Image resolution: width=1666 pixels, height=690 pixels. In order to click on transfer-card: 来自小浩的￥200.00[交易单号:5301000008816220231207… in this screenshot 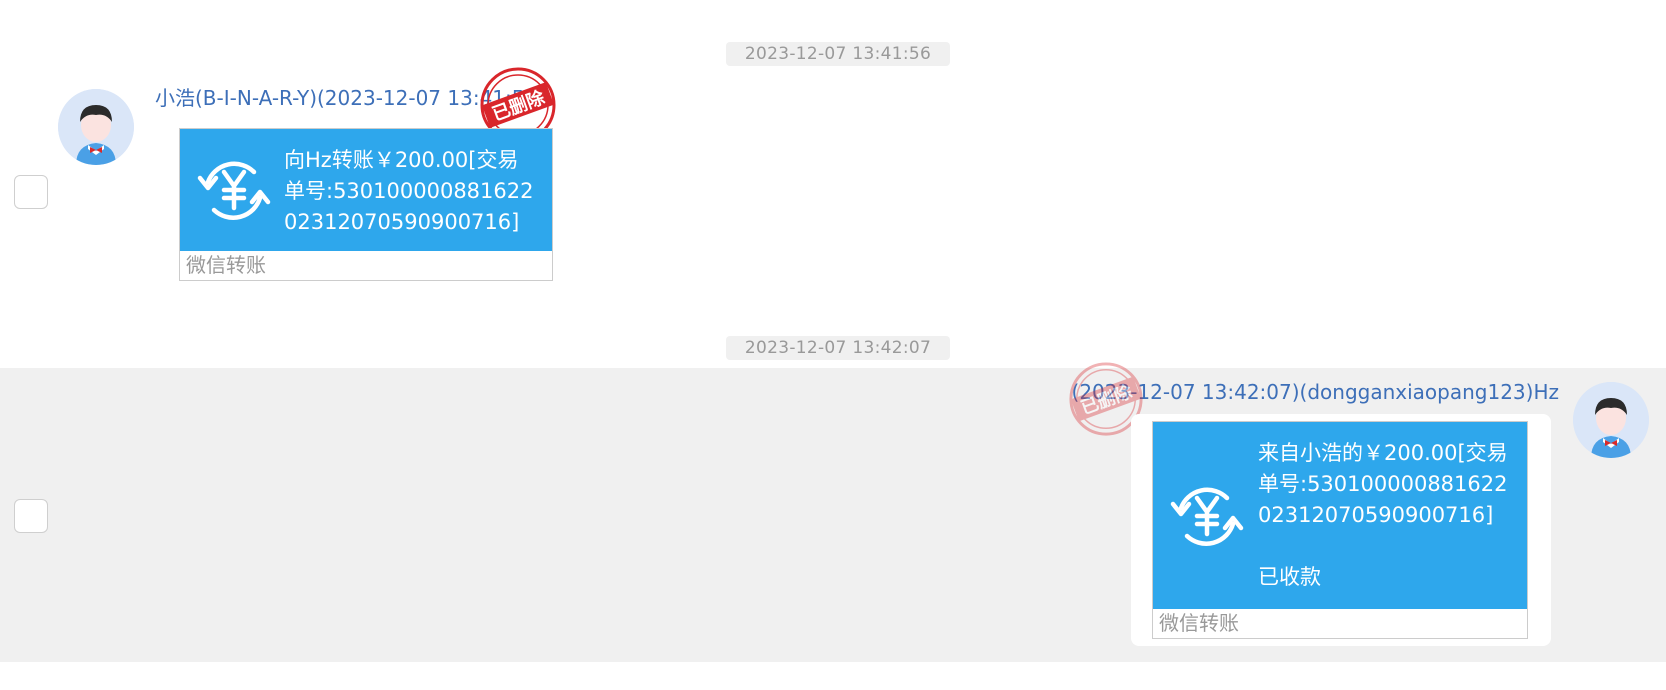, I will do `click(1340, 530)`.